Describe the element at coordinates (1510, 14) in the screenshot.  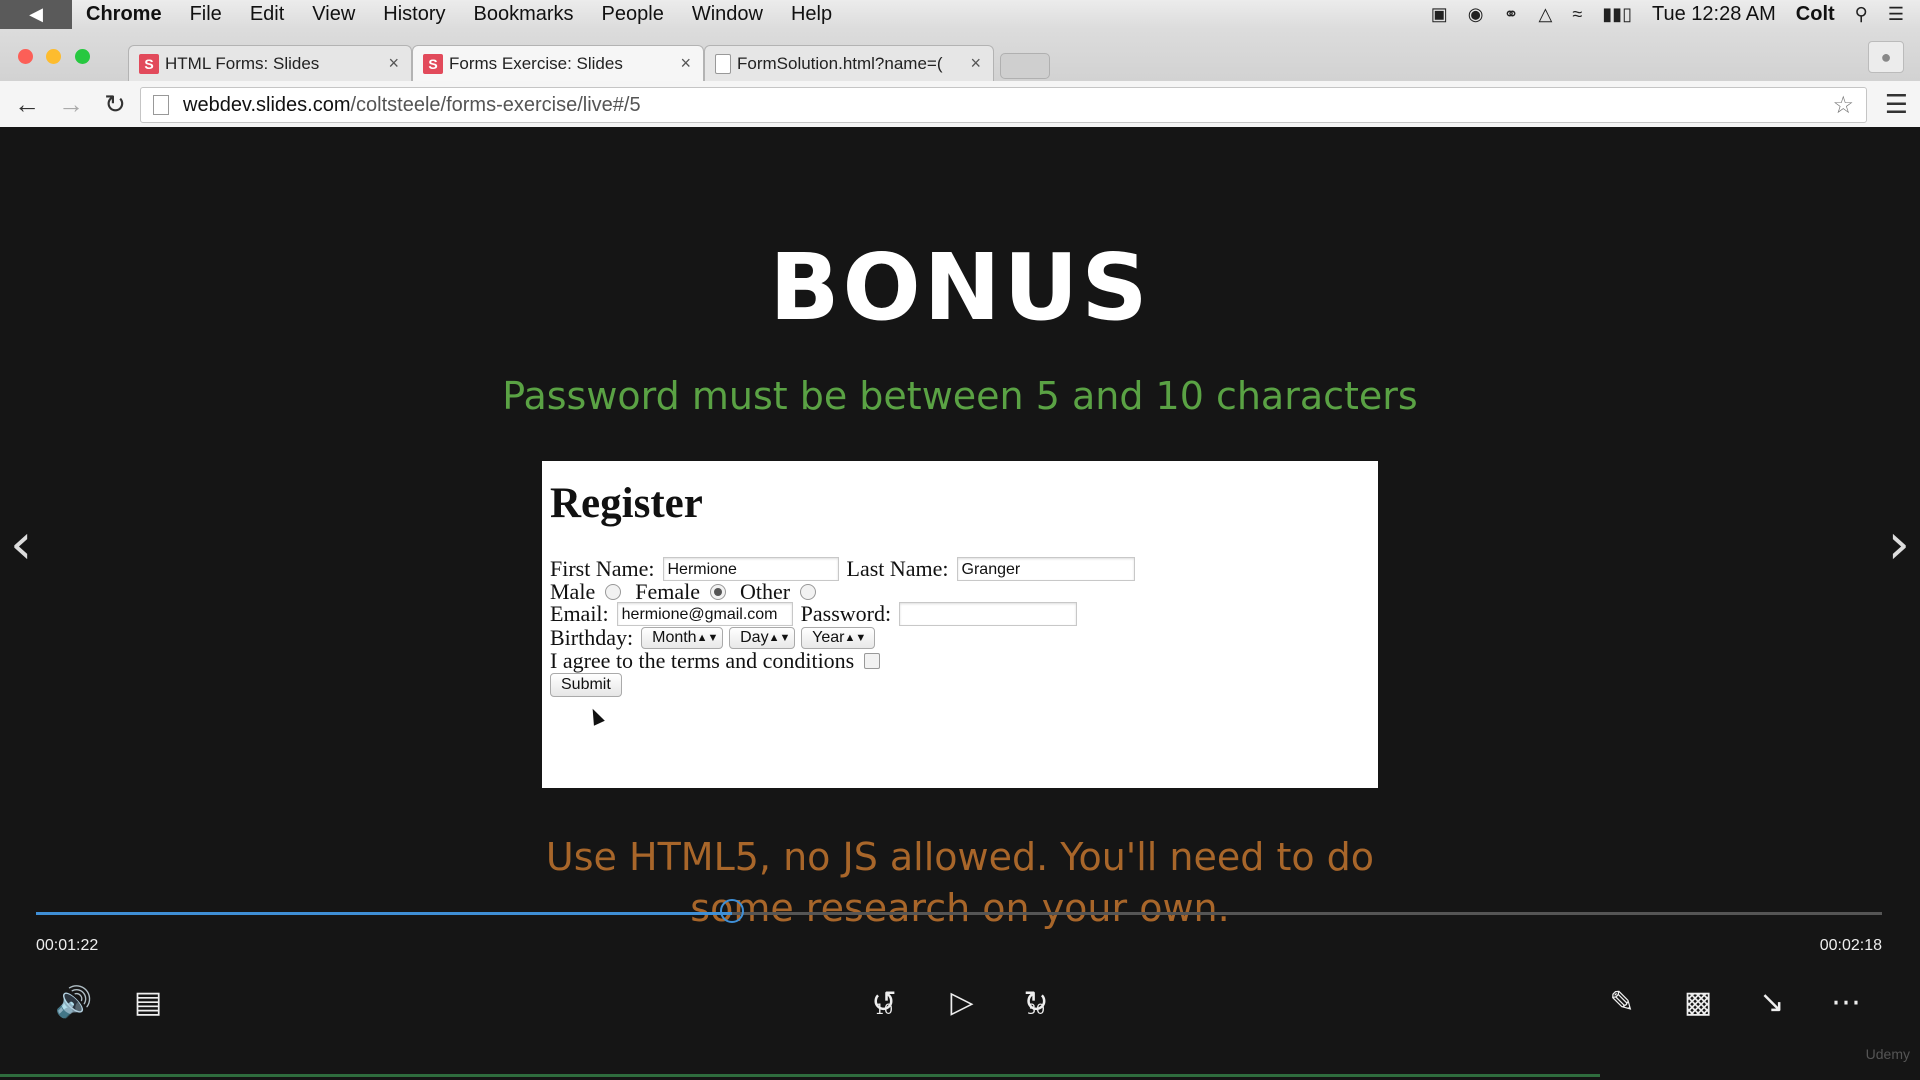
I see `glasses-icon: ⚭` at that location.